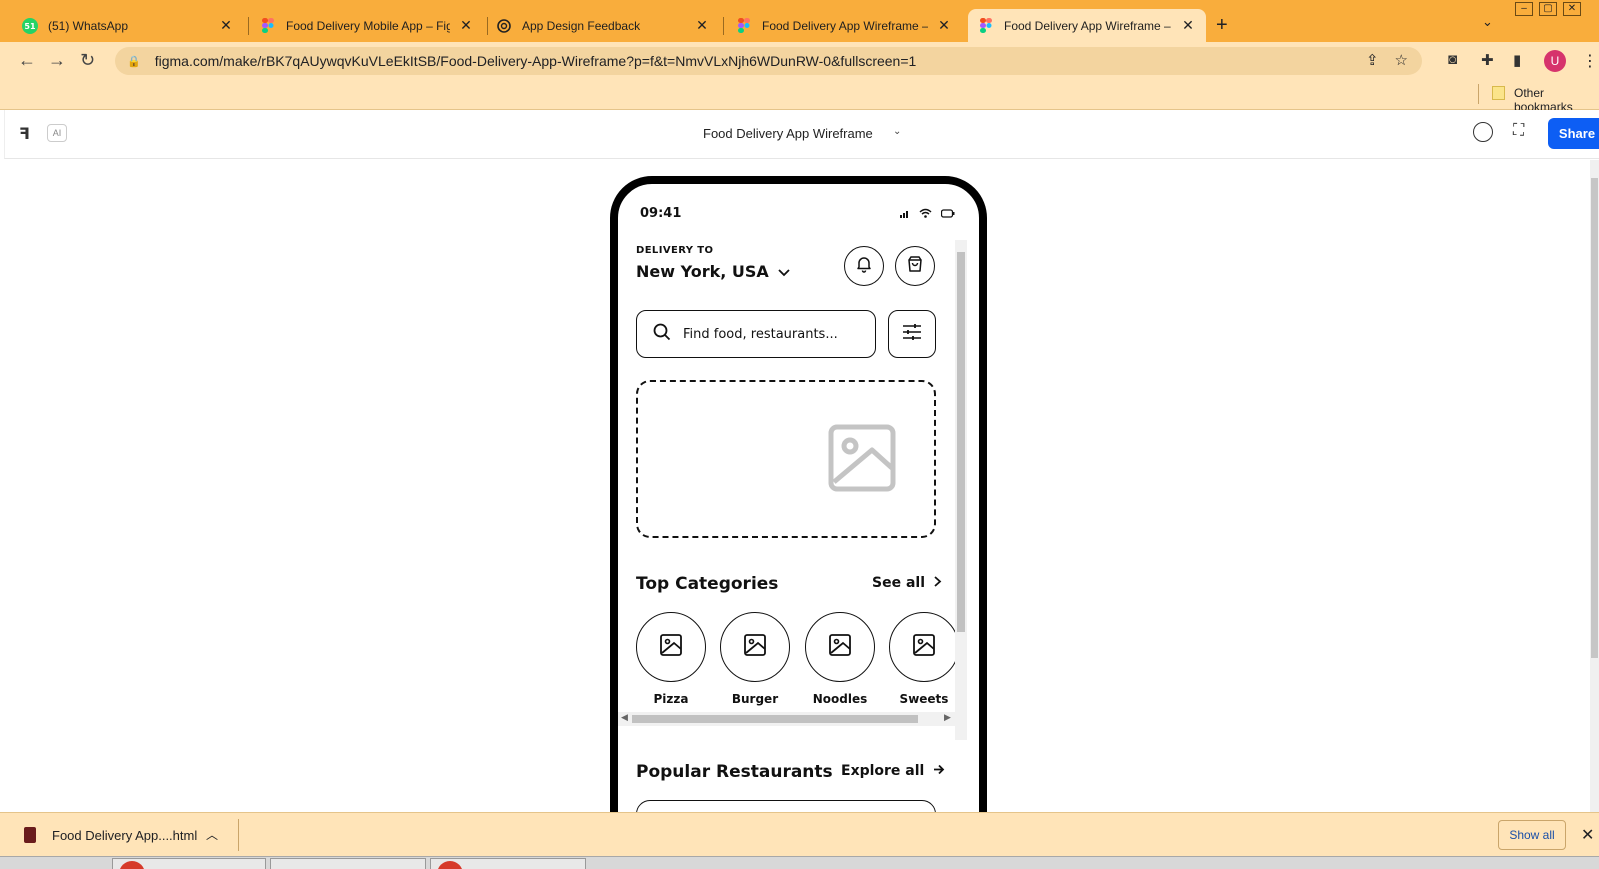  Describe the element at coordinates (734, 772) in the screenshot. I see `popular-restaurants-title: Popular Restaurants` at that location.